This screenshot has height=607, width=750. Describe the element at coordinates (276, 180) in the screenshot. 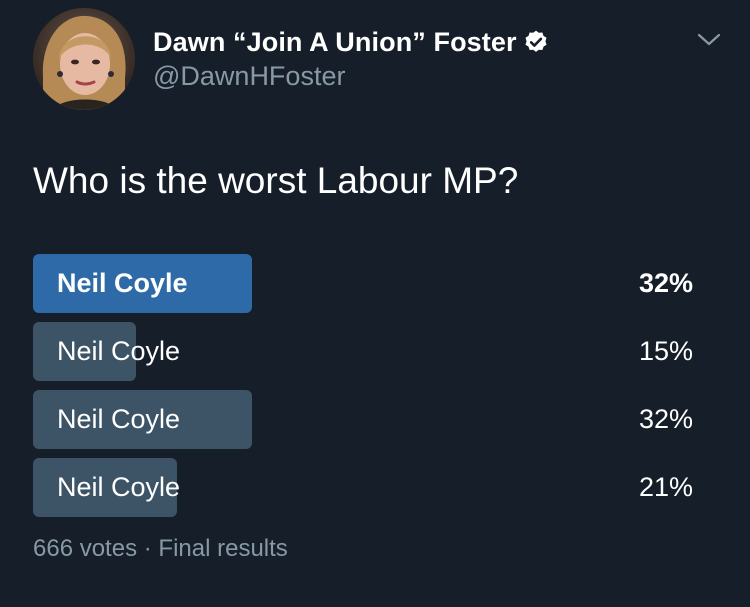

I see `poll-question: Who is the worst Labour MP?` at that location.